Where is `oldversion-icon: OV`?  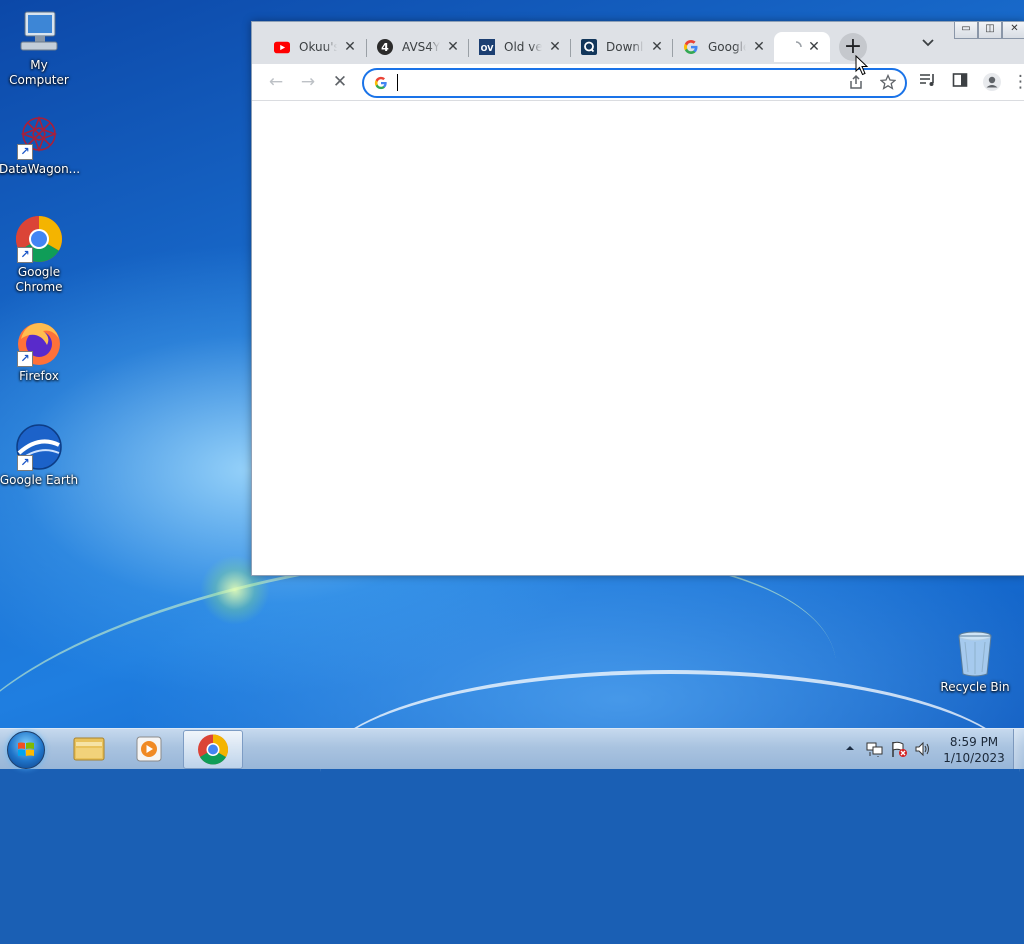 oldversion-icon: OV is located at coordinates (487, 47).